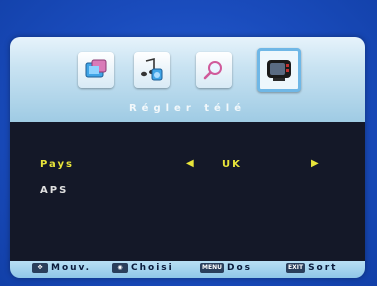 The width and height of the screenshot is (377, 286). Describe the element at coordinates (71, 268) in the screenshot. I see `move-hint-label: Mouv.` at that location.